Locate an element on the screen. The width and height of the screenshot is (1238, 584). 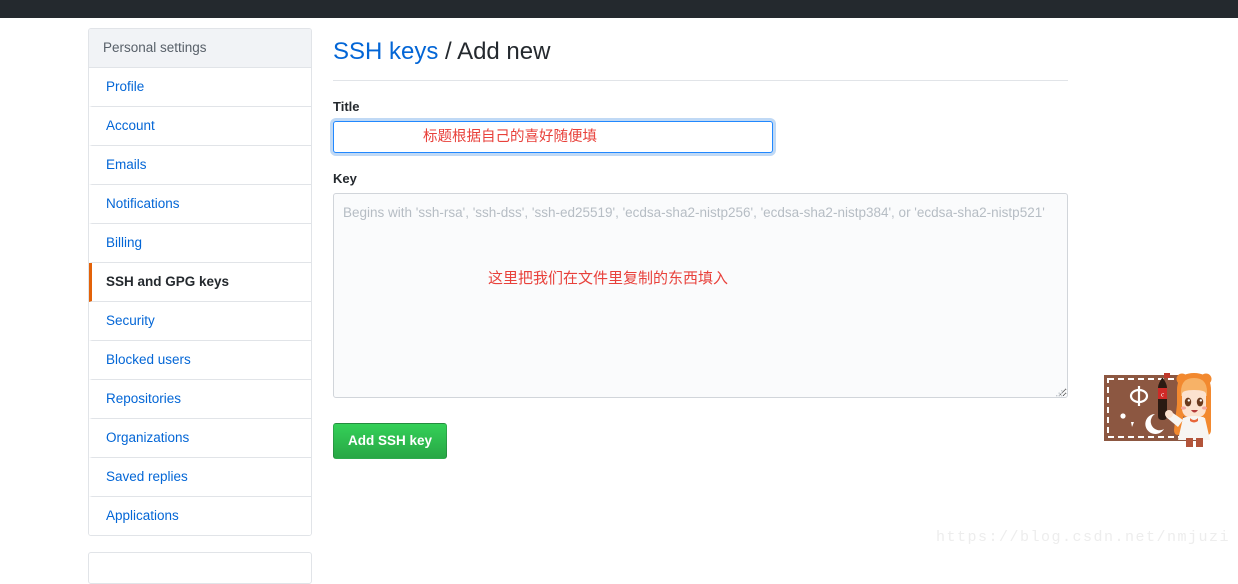
sidebar-item-notifications: Notifications is located at coordinates (200, 204).